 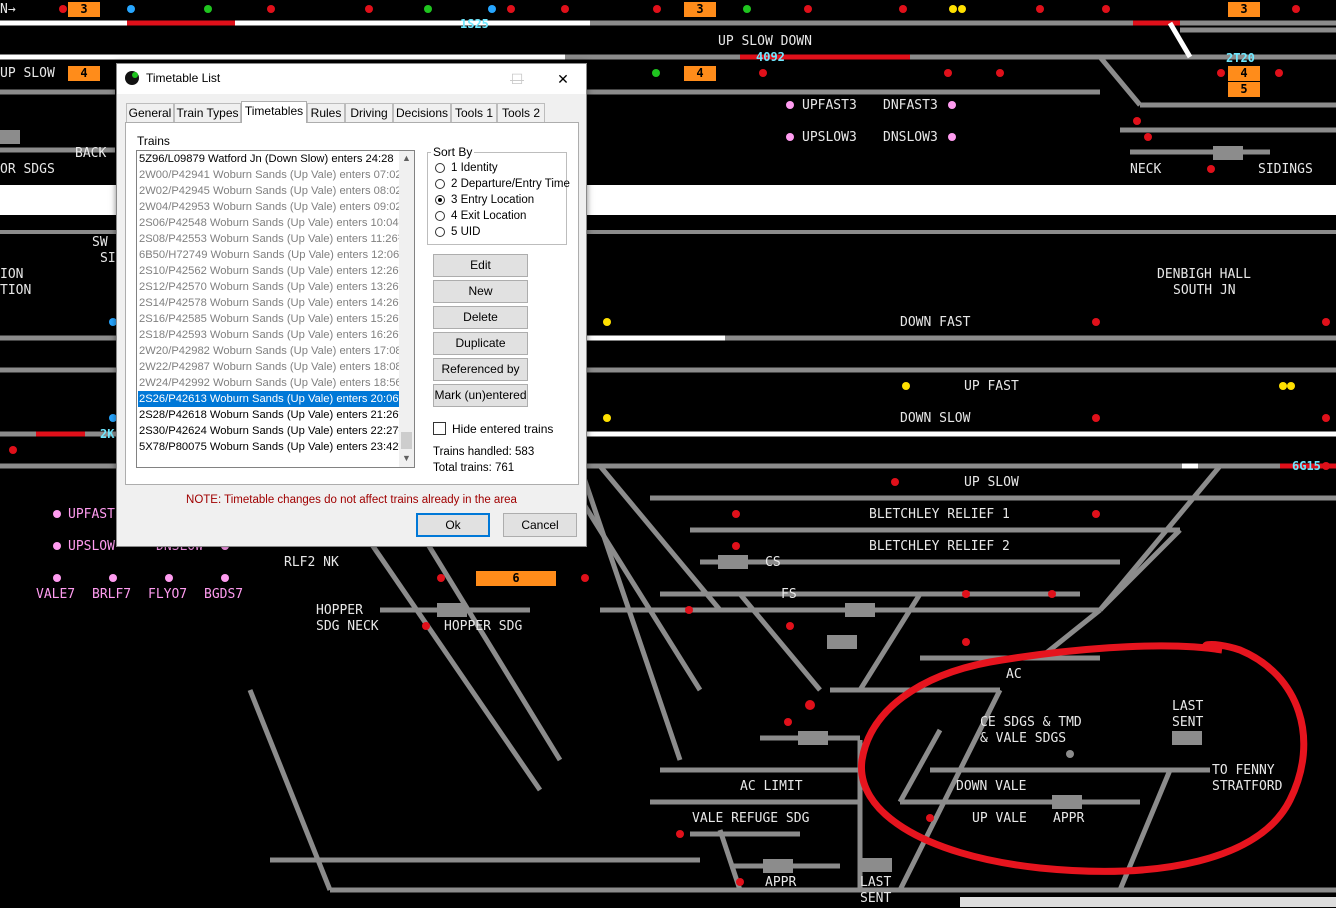 I want to click on delete-button: Delete, so click(x=480, y=317).